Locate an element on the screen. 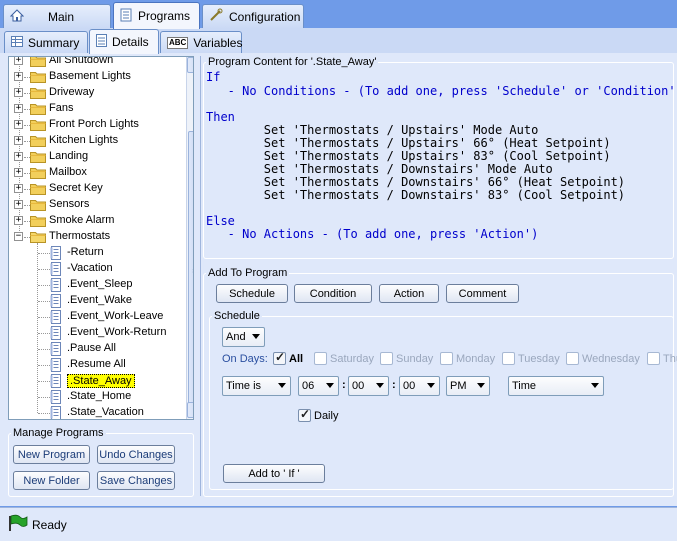 The image size is (677, 541). tab-variables-label: Variables is located at coordinates (218, 42).